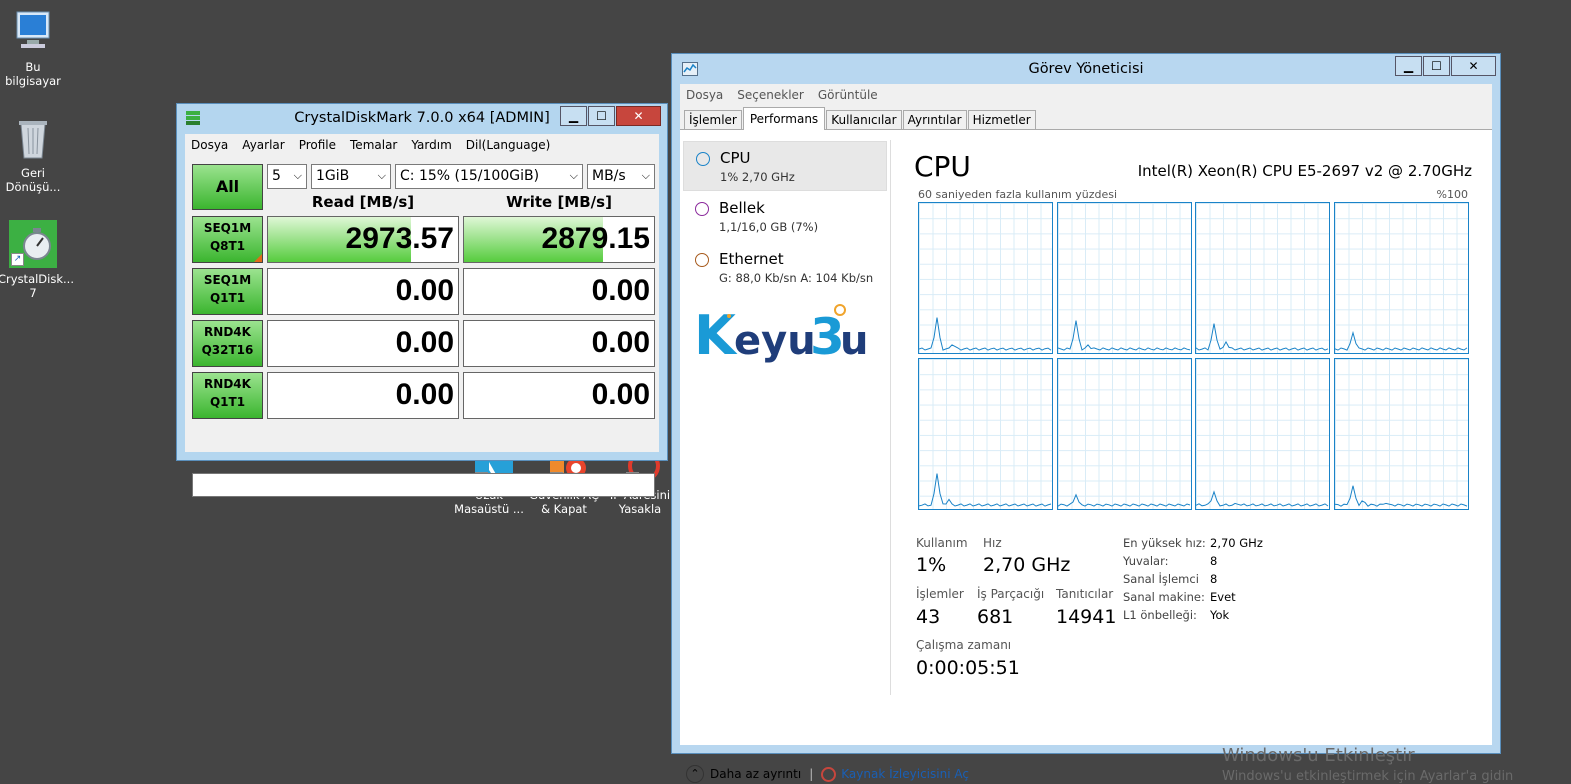  I want to click on uptime-value: 0:00:05:51, so click(968, 668).